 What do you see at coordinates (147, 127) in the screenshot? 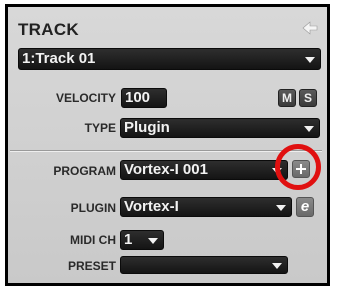
I see `type-select-value: Plugin` at bounding box center [147, 127].